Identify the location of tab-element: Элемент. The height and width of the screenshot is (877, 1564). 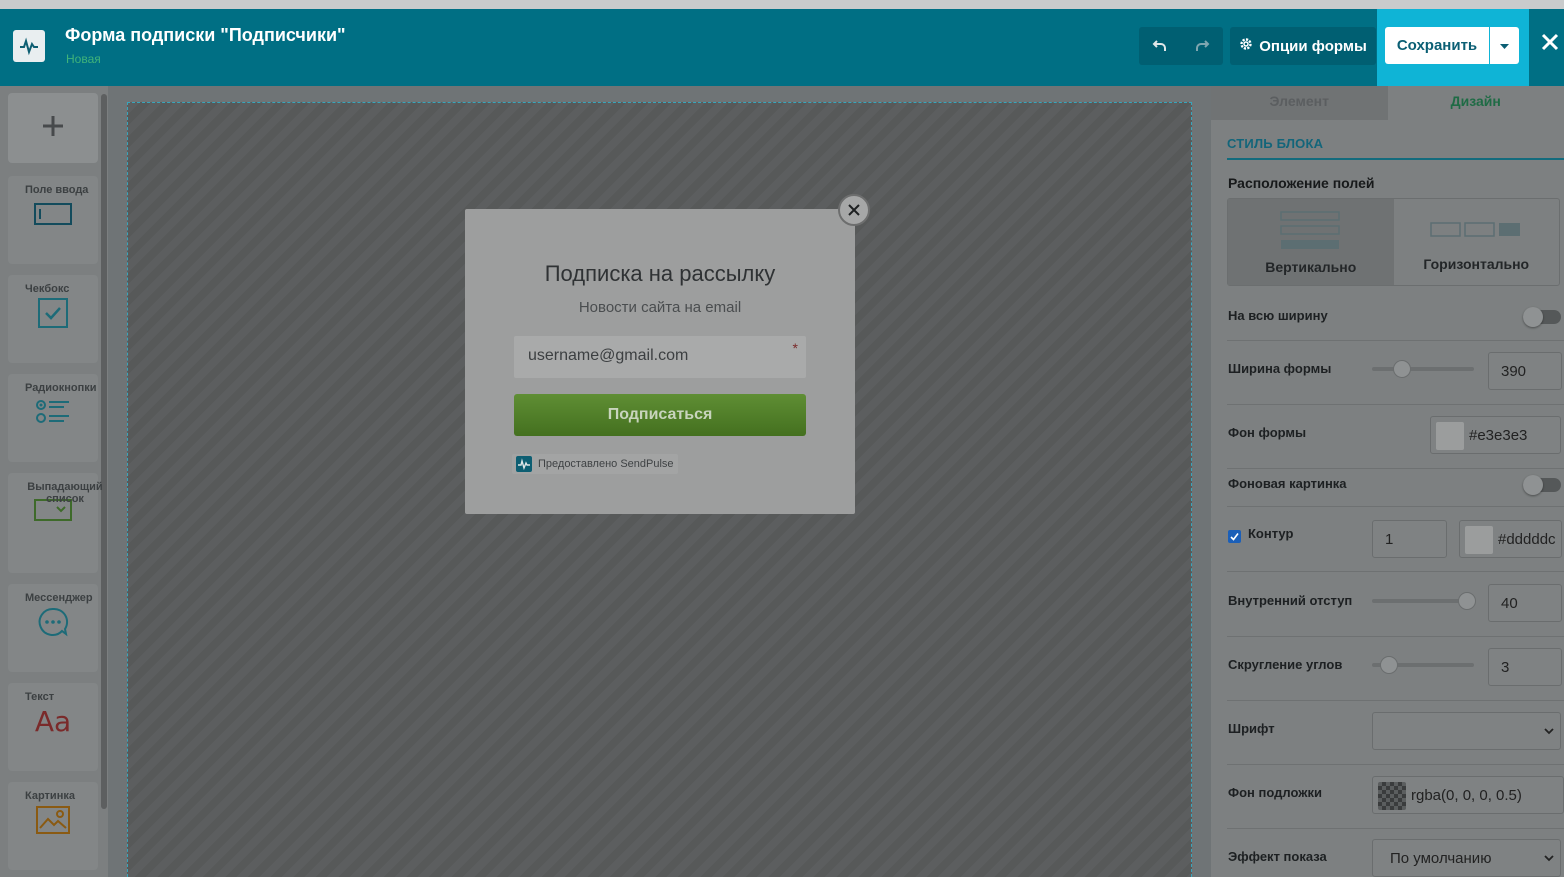
(1299, 103).